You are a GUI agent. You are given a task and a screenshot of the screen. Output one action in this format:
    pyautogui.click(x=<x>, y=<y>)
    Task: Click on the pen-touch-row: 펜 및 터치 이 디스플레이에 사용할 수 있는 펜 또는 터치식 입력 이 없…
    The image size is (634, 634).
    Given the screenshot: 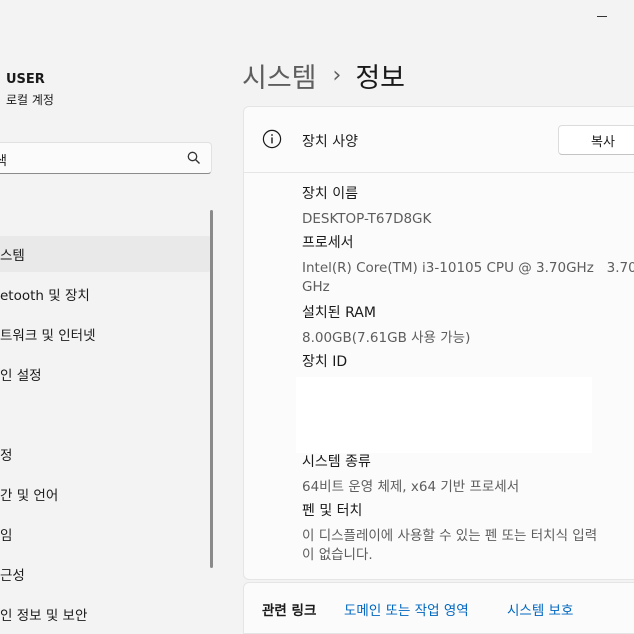 What is the action you would take?
    pyautogui.click(x=468, y=533)
    